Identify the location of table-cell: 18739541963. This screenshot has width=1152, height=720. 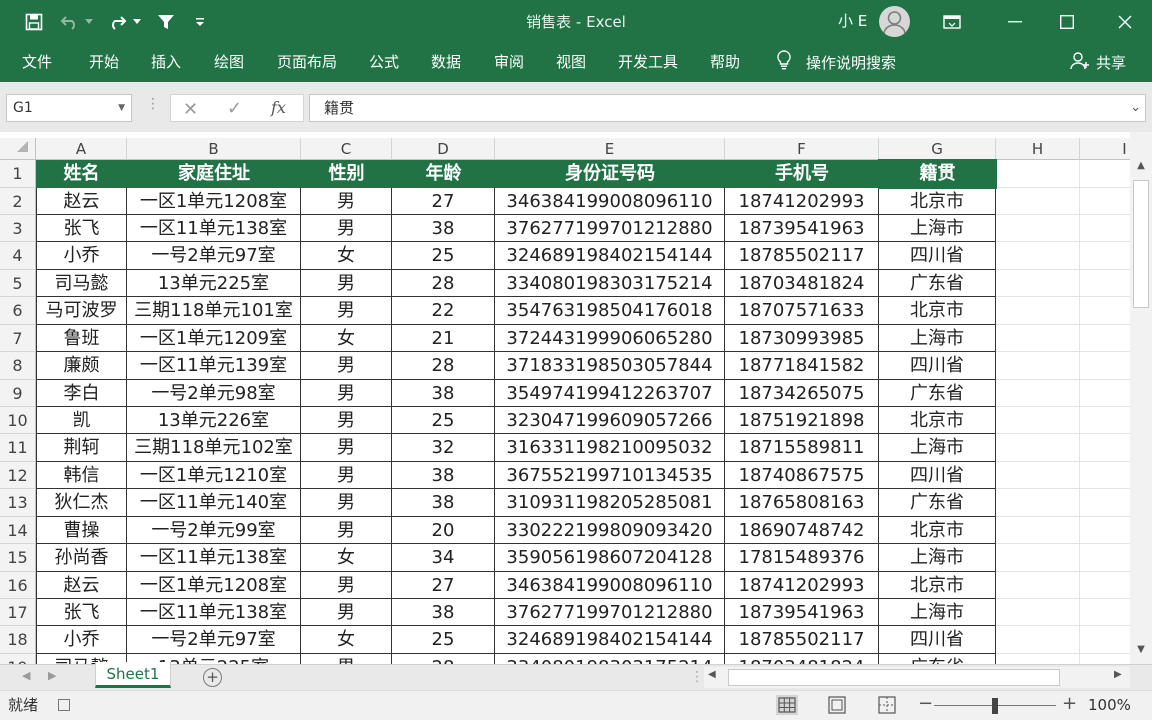
(802, 228).